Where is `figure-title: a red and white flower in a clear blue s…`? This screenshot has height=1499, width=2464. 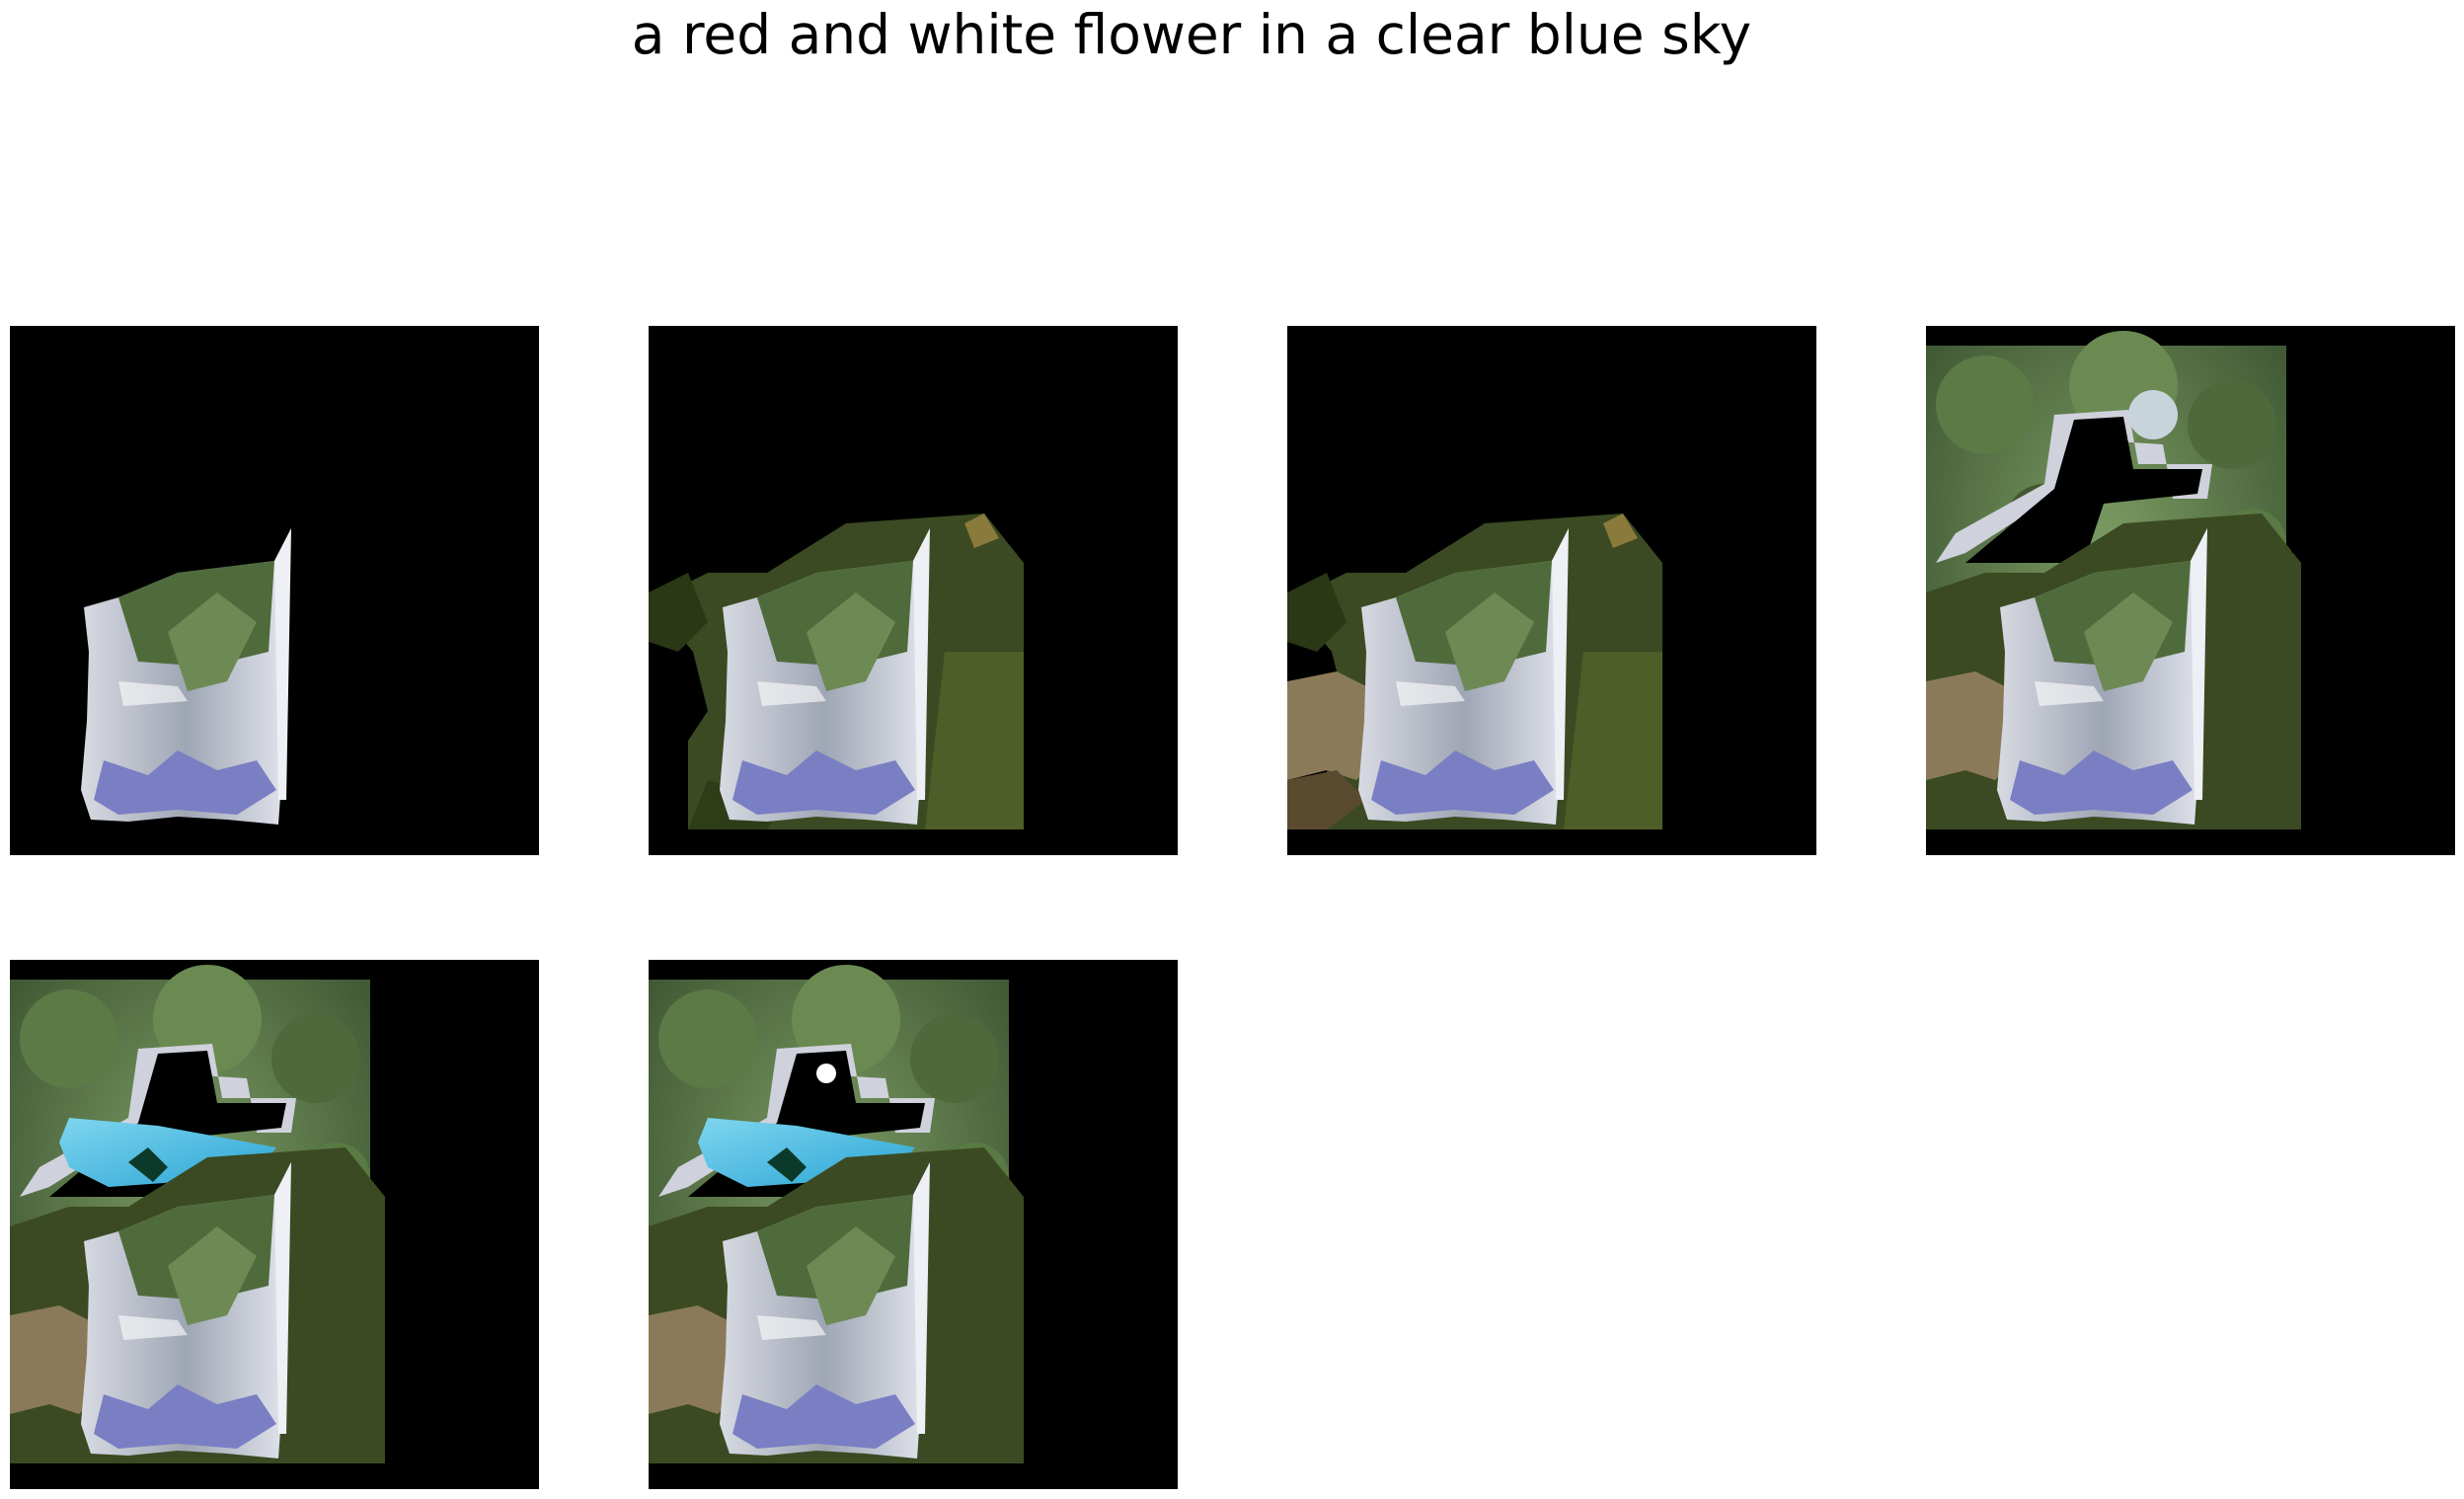
figure-title: a red and white flower in a clear blue s… is located at coordinates (1191, 34).